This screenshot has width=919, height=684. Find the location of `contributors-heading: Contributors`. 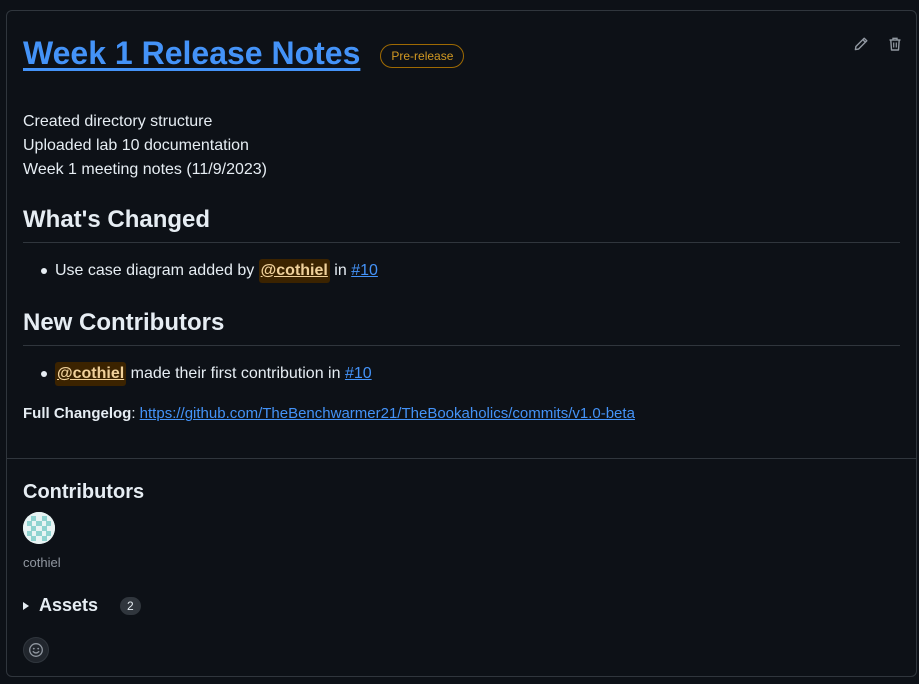

contributors-heading: Contributors is located at coordinates (84, 492).